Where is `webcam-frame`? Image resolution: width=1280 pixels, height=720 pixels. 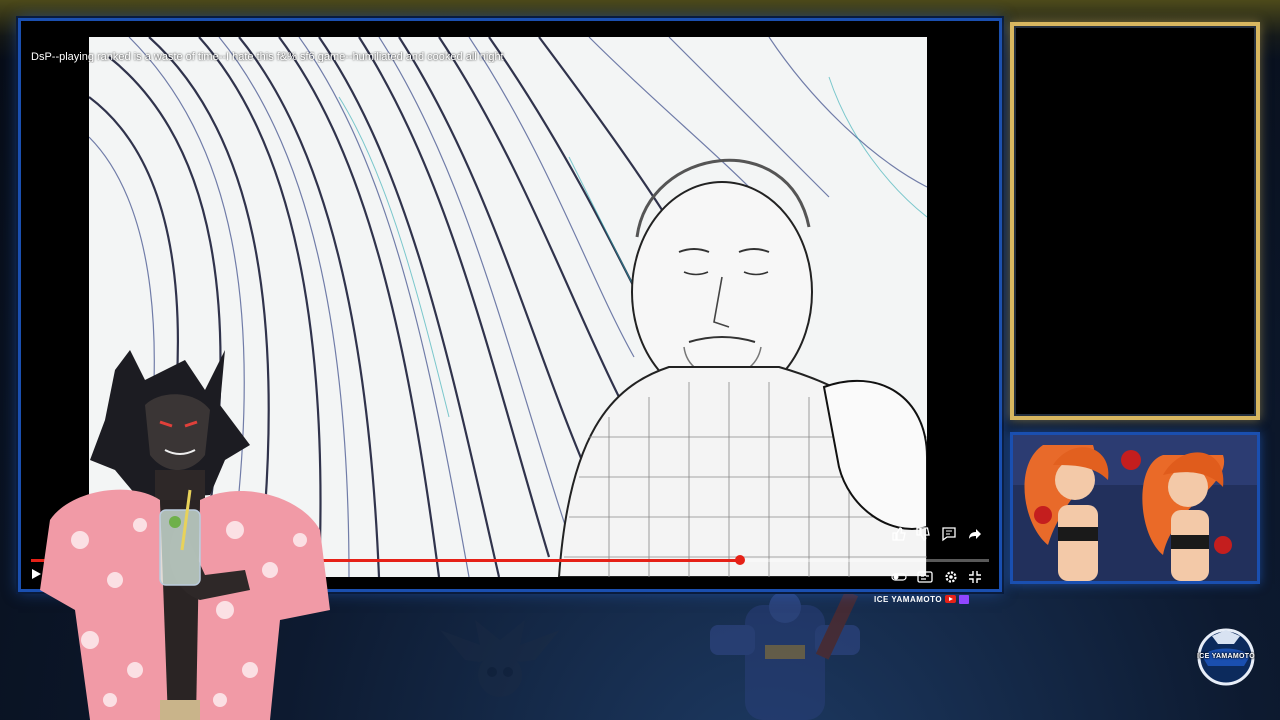
webcam-frame is located at coordinates (1135, 221).